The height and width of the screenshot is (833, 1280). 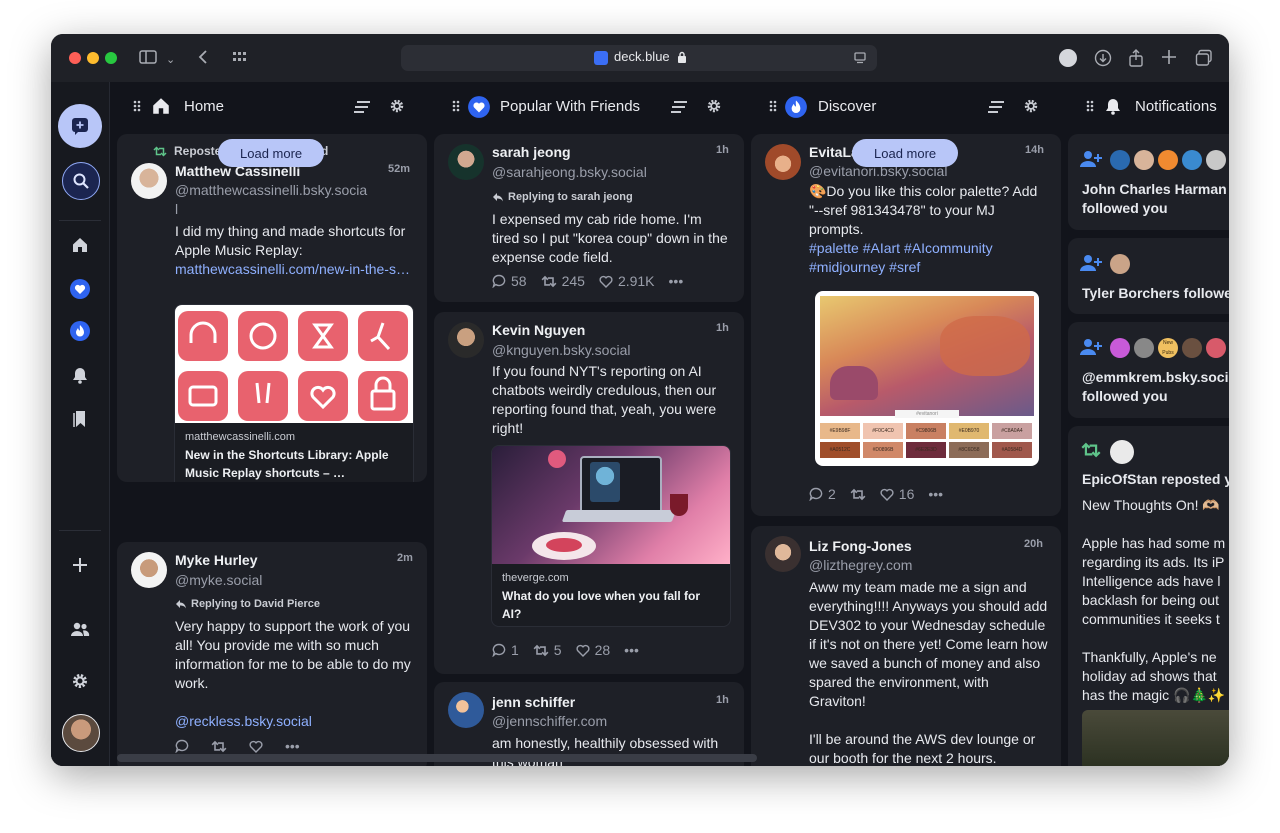 What do you see at coordinates (292, 746) in the screenshot?
I see `more-icon: •••` at bounding box center [292, 746].